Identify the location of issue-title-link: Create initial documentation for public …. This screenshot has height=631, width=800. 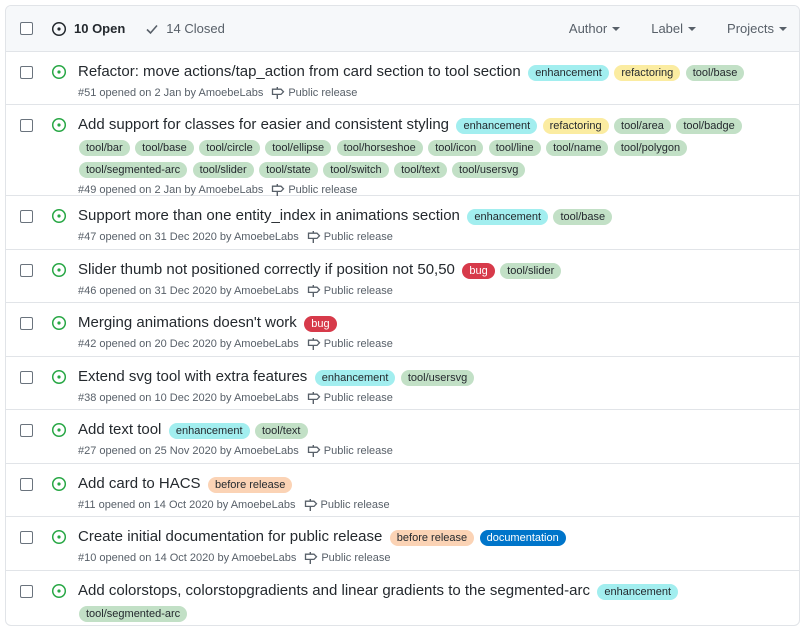
(230, 536).